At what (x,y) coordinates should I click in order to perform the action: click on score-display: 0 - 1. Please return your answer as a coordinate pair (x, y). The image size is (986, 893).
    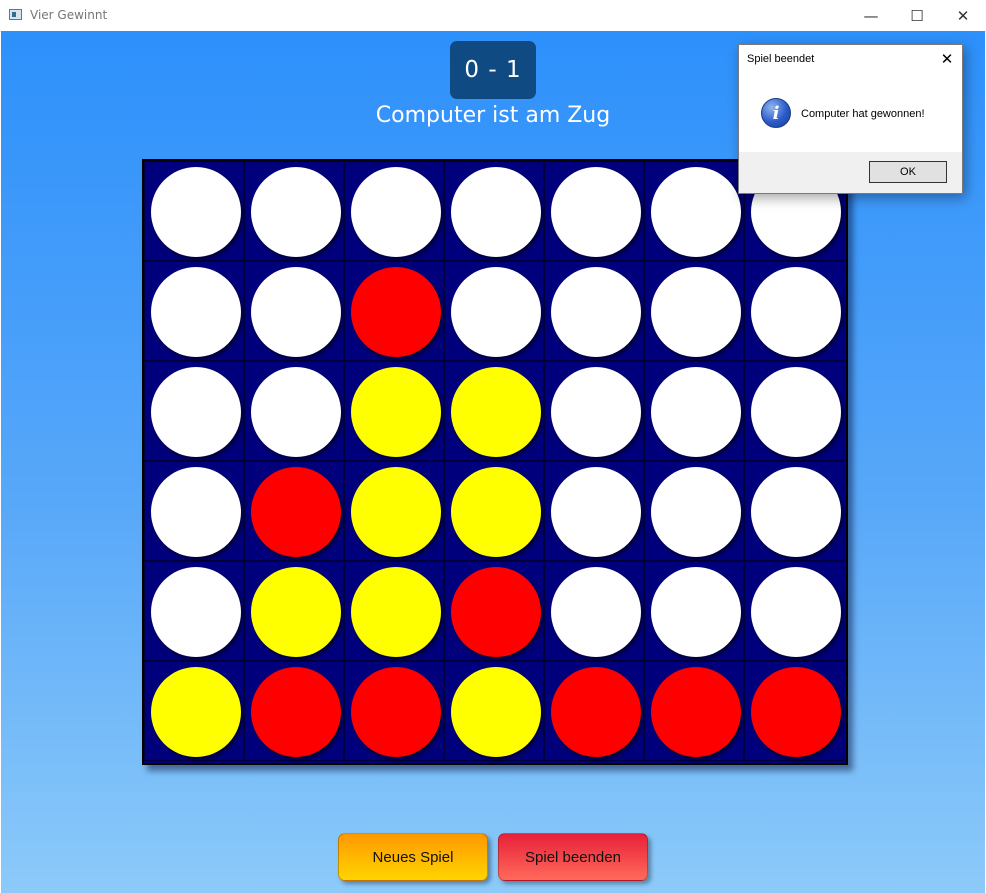
    Looking at the image, I should click on (493, 70).